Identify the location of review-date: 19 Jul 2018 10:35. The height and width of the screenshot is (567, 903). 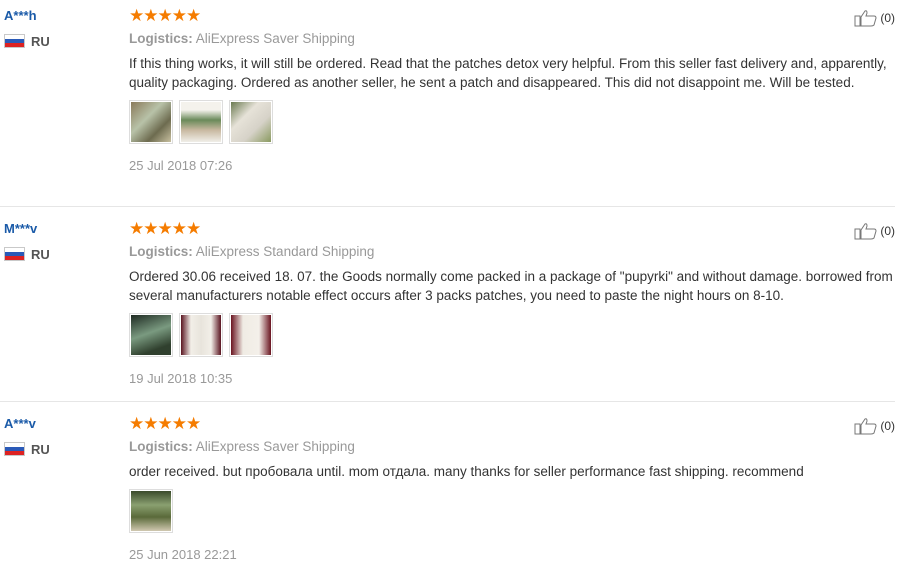
(181, 378).